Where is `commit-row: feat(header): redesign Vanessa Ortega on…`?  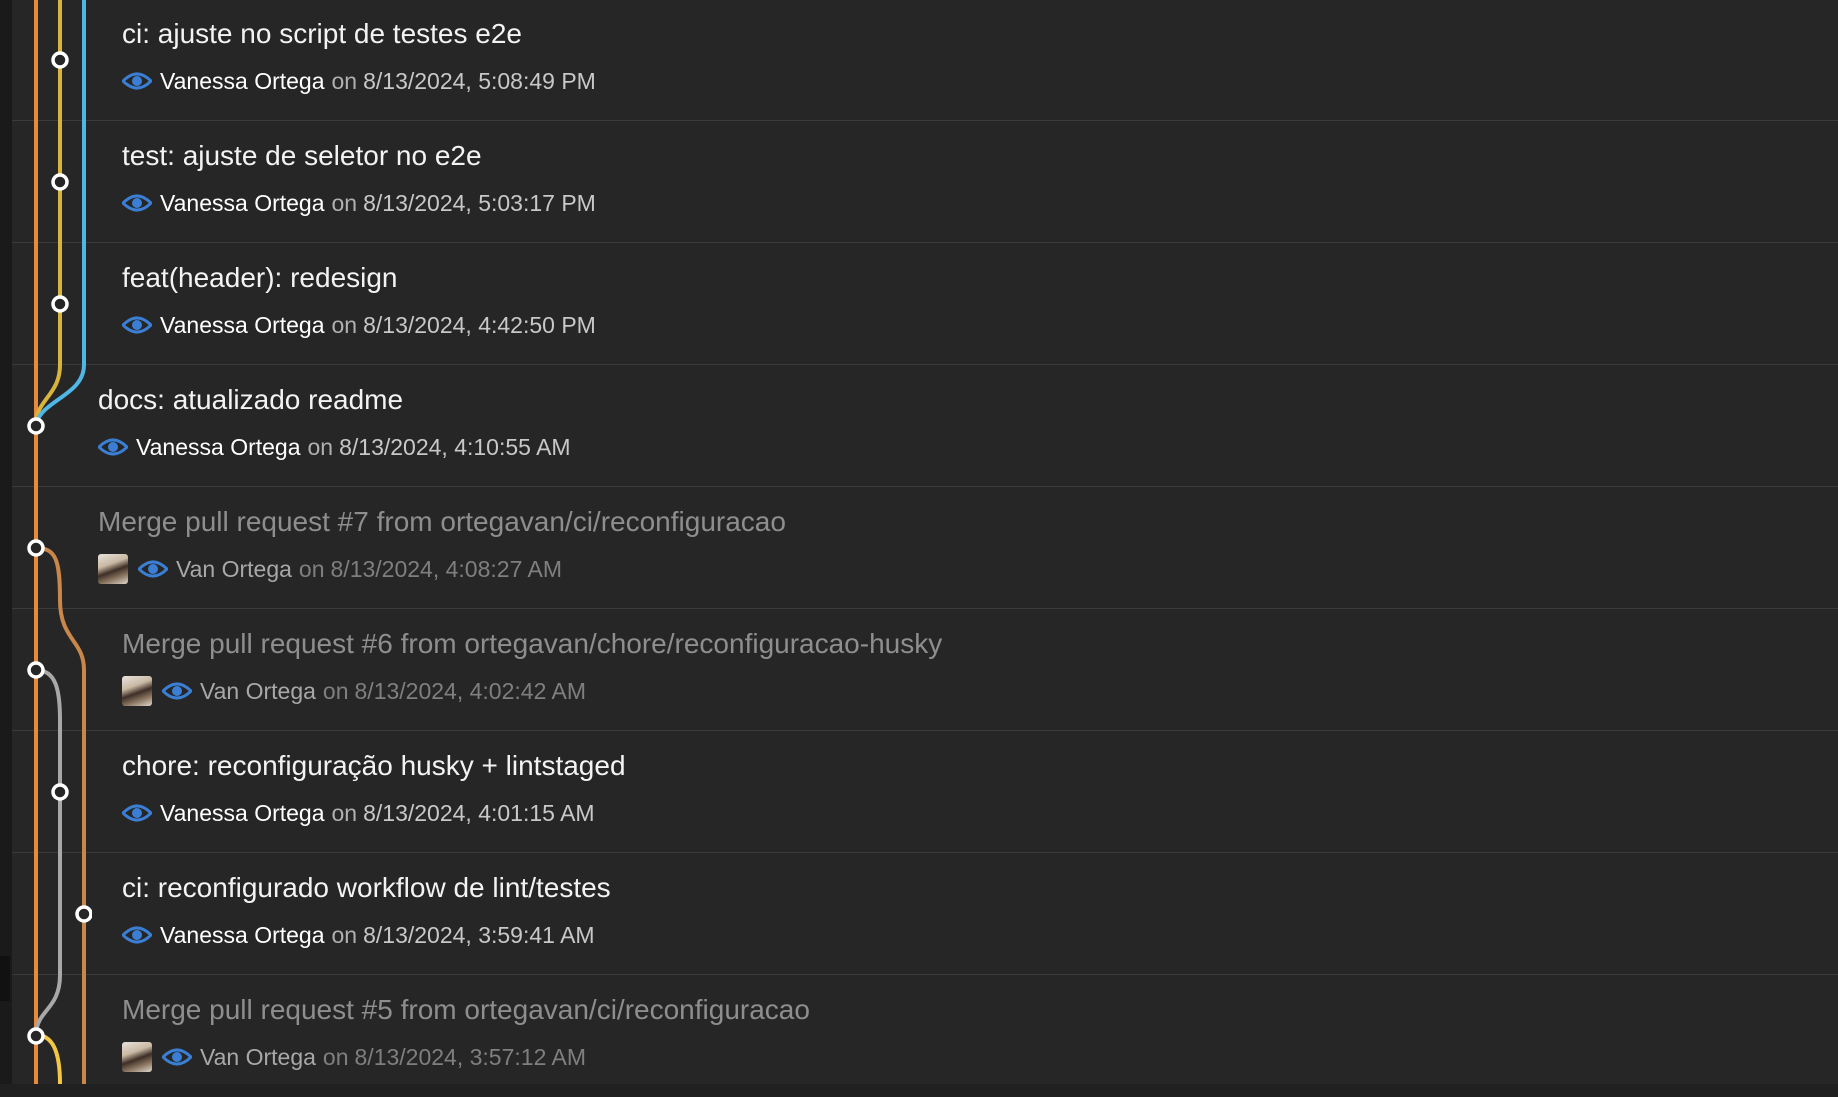
commit-row: feat(header): redesign Vanessa Ortega on… is located at coordinates (925, 304).